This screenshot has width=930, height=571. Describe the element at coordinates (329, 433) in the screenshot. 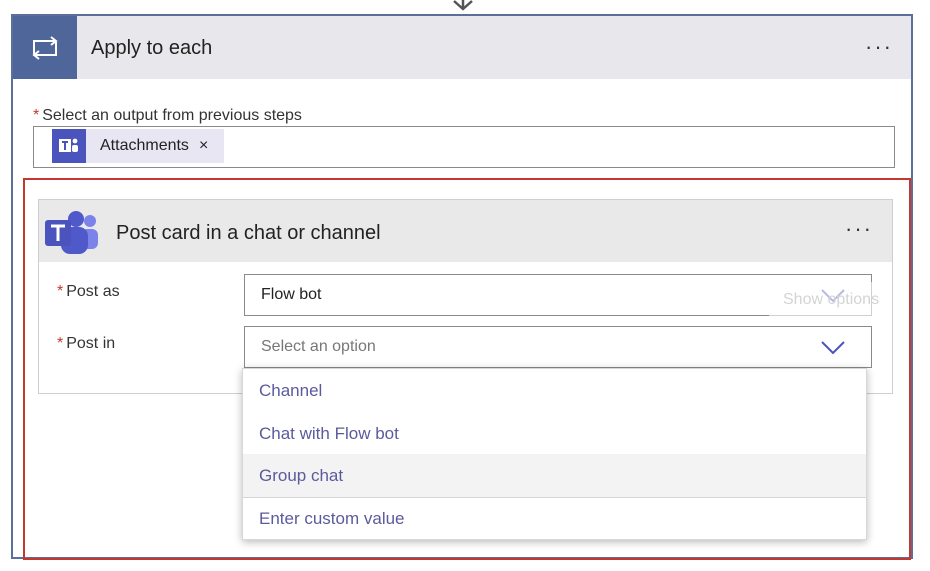

I see `option-label: Chat with Flow bot` at that location.